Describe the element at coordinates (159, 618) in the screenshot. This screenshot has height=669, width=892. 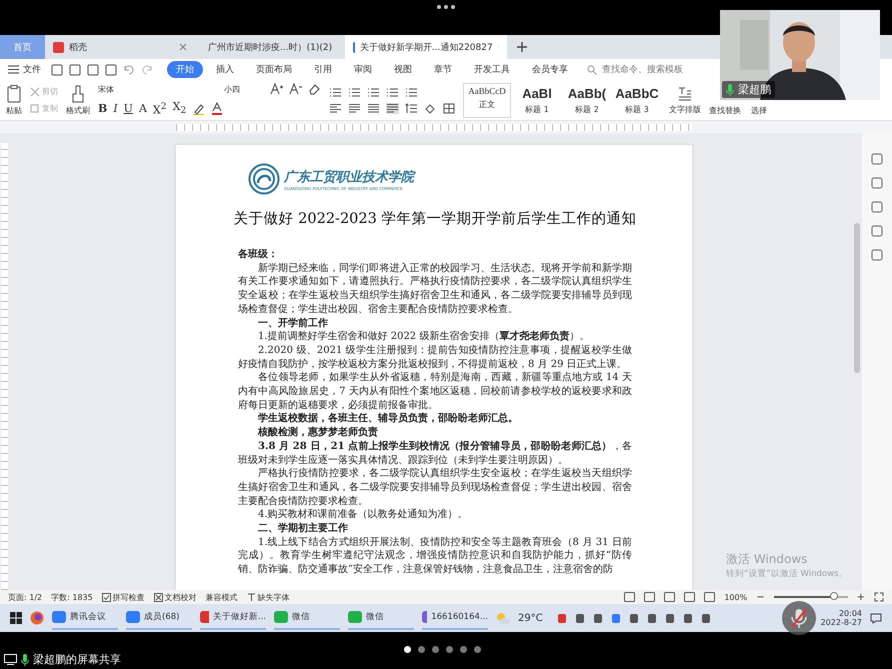
I see `taskbar-app: 成员(68)` at that location.